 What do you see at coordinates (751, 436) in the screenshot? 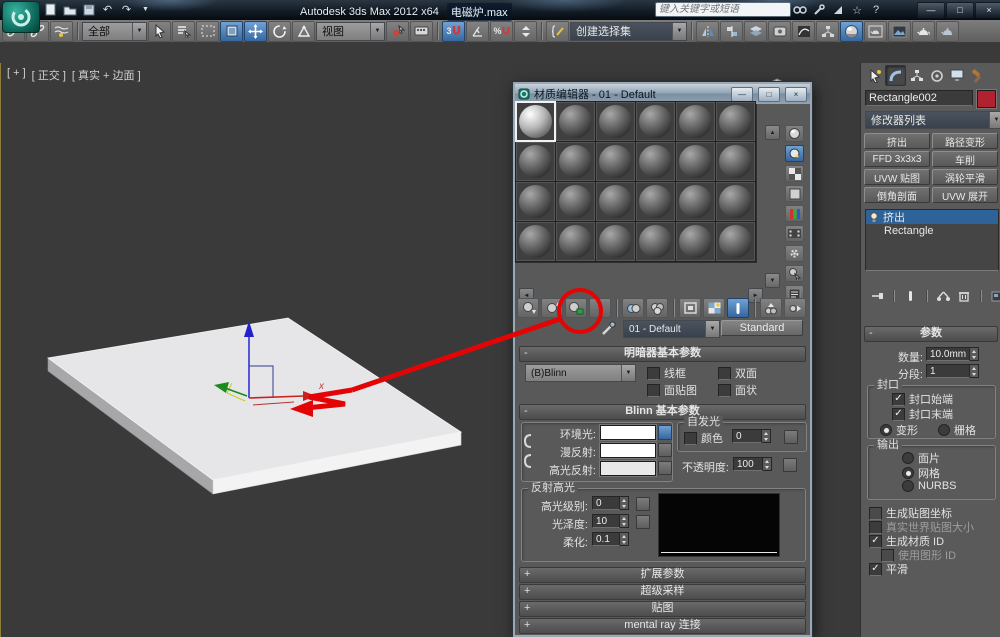
I see `self-illum-spinner: 0` at bounding box center [751, 436].